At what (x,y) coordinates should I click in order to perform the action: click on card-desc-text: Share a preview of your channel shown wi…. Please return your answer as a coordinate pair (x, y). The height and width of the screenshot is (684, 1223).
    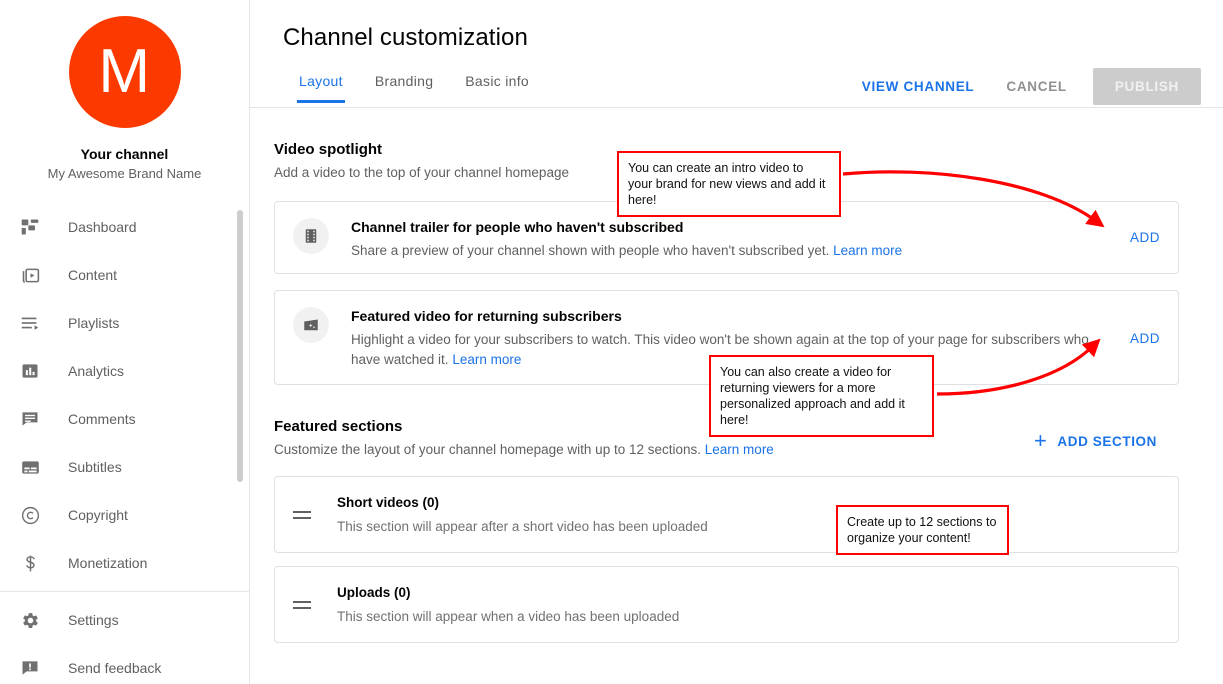
    Looking at the image, I should click on (590, 250).